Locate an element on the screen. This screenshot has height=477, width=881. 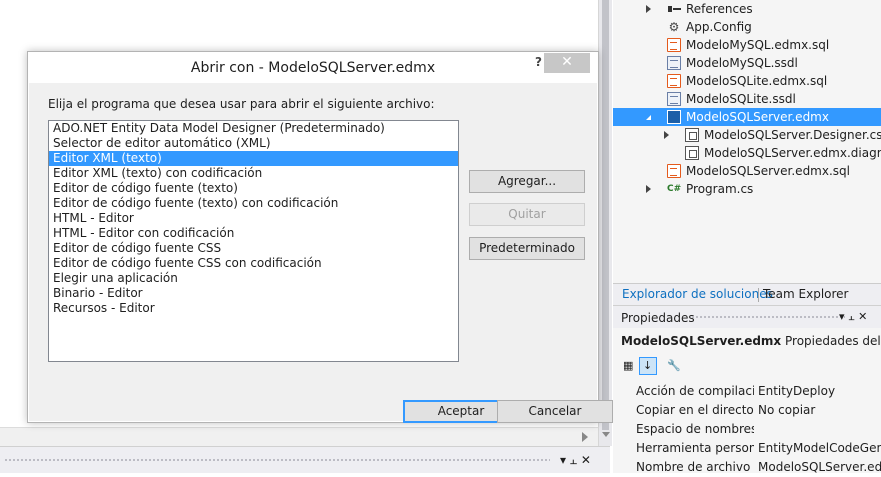
tree-item: ModeloSQLServer.edmx is located at coordinates (747, 117).